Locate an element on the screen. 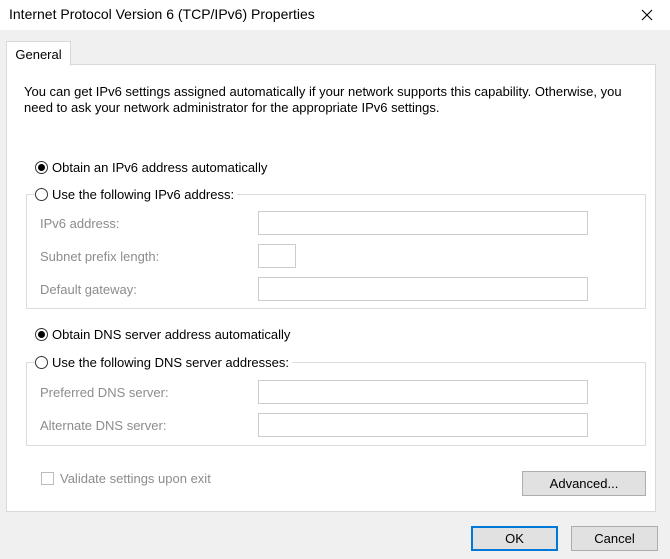  close-icon is located at coordinates (647, 15).